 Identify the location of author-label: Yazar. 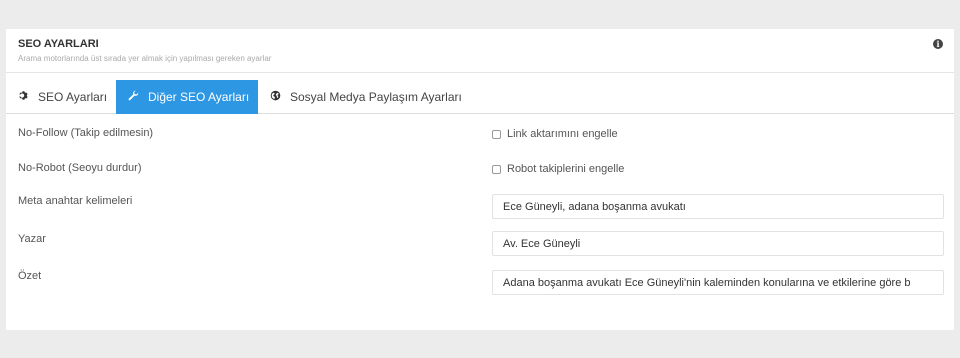
(32, 239).